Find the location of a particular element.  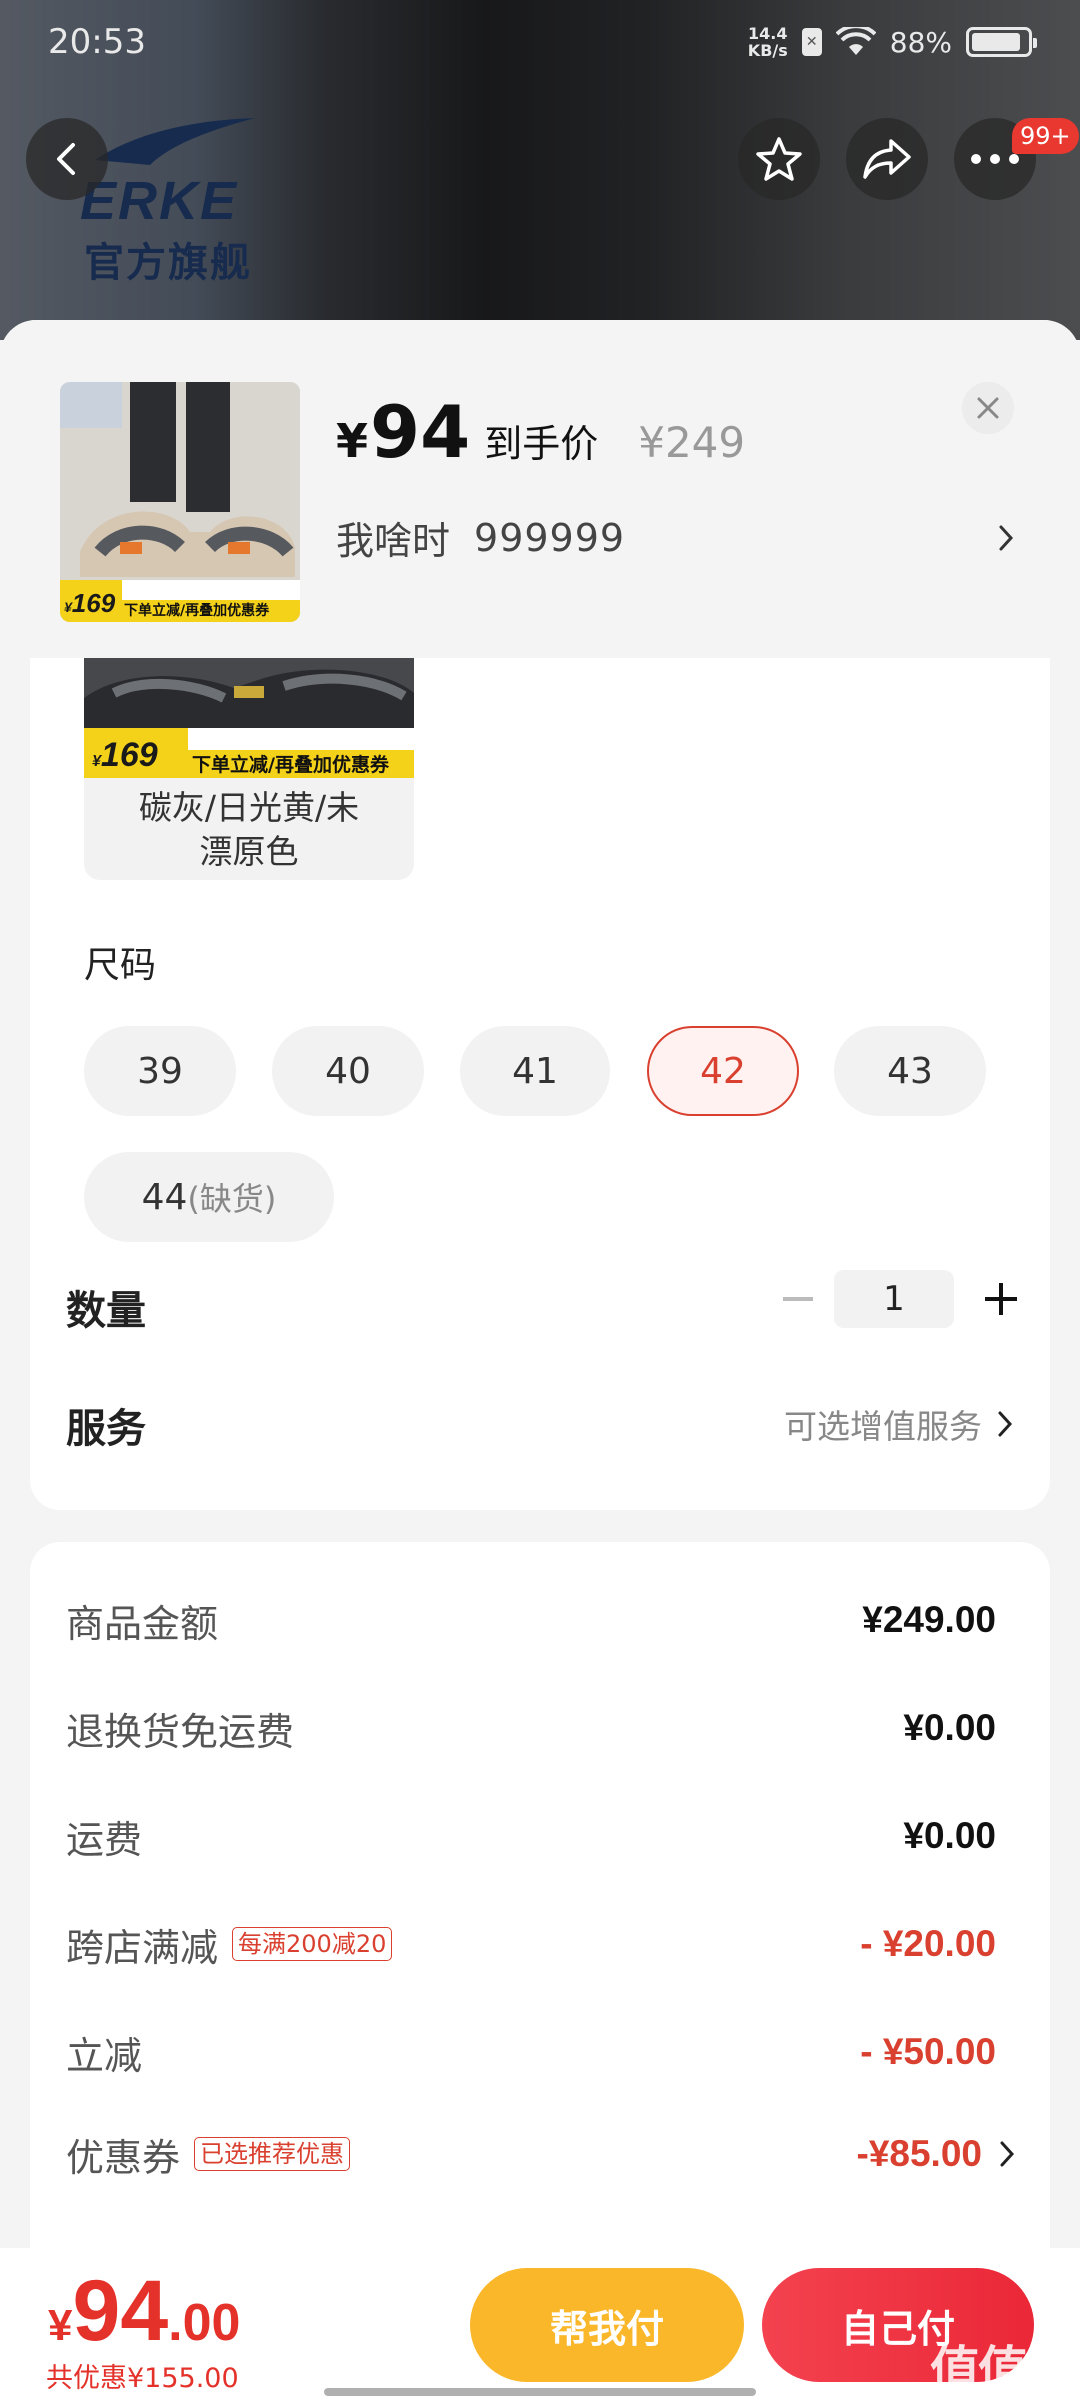

help-me-pay-button: 帮我付 is located at coordinates (607, 2325).